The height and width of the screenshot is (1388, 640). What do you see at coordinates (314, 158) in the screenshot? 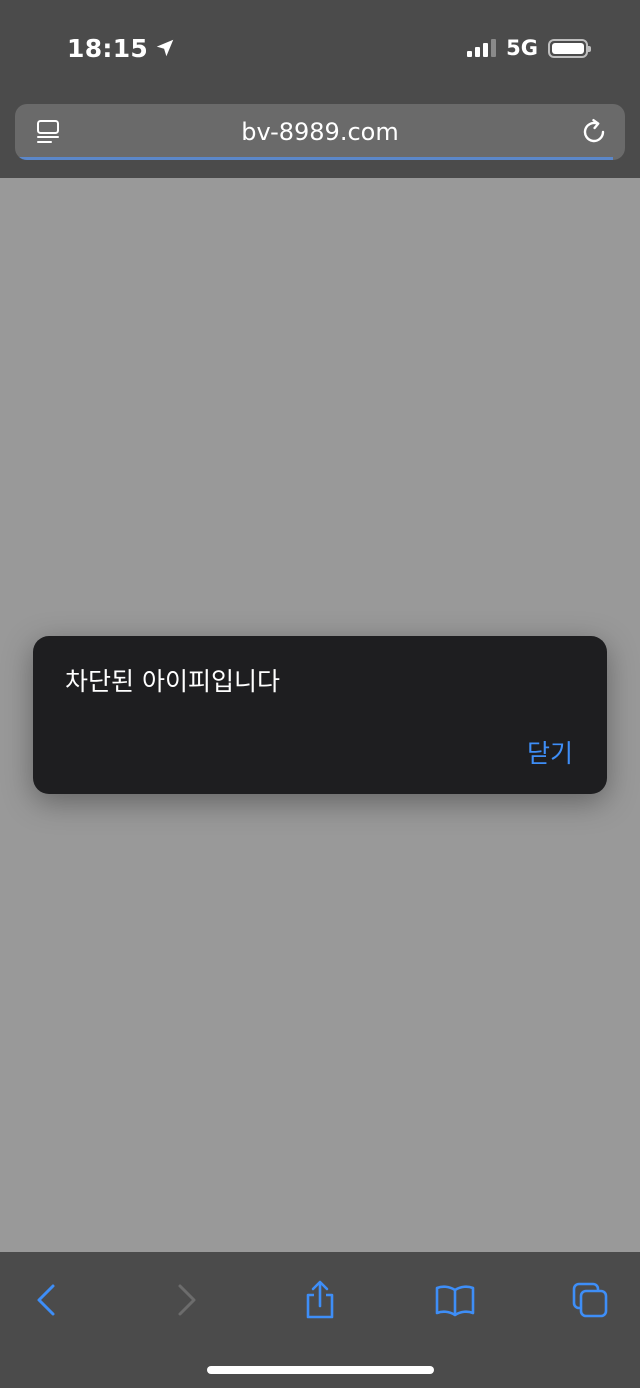
I see `page-load-progress` at bounding box center [314, 158].